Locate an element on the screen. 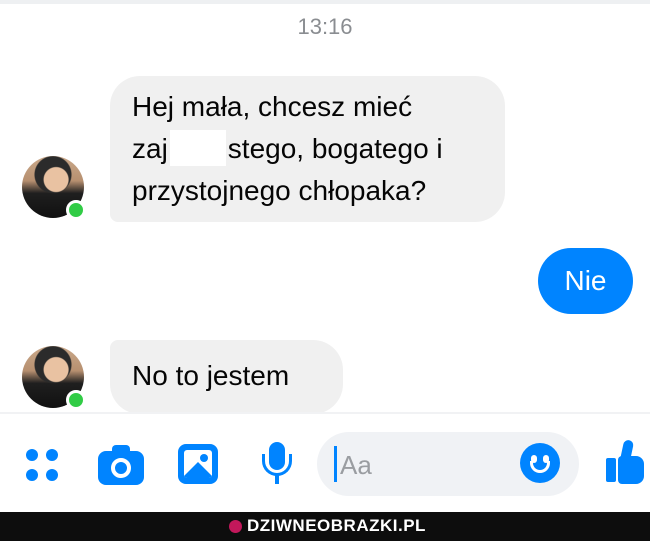 This screenshot has height=541, width=650. censor-block is located at coordinates (197, 148).